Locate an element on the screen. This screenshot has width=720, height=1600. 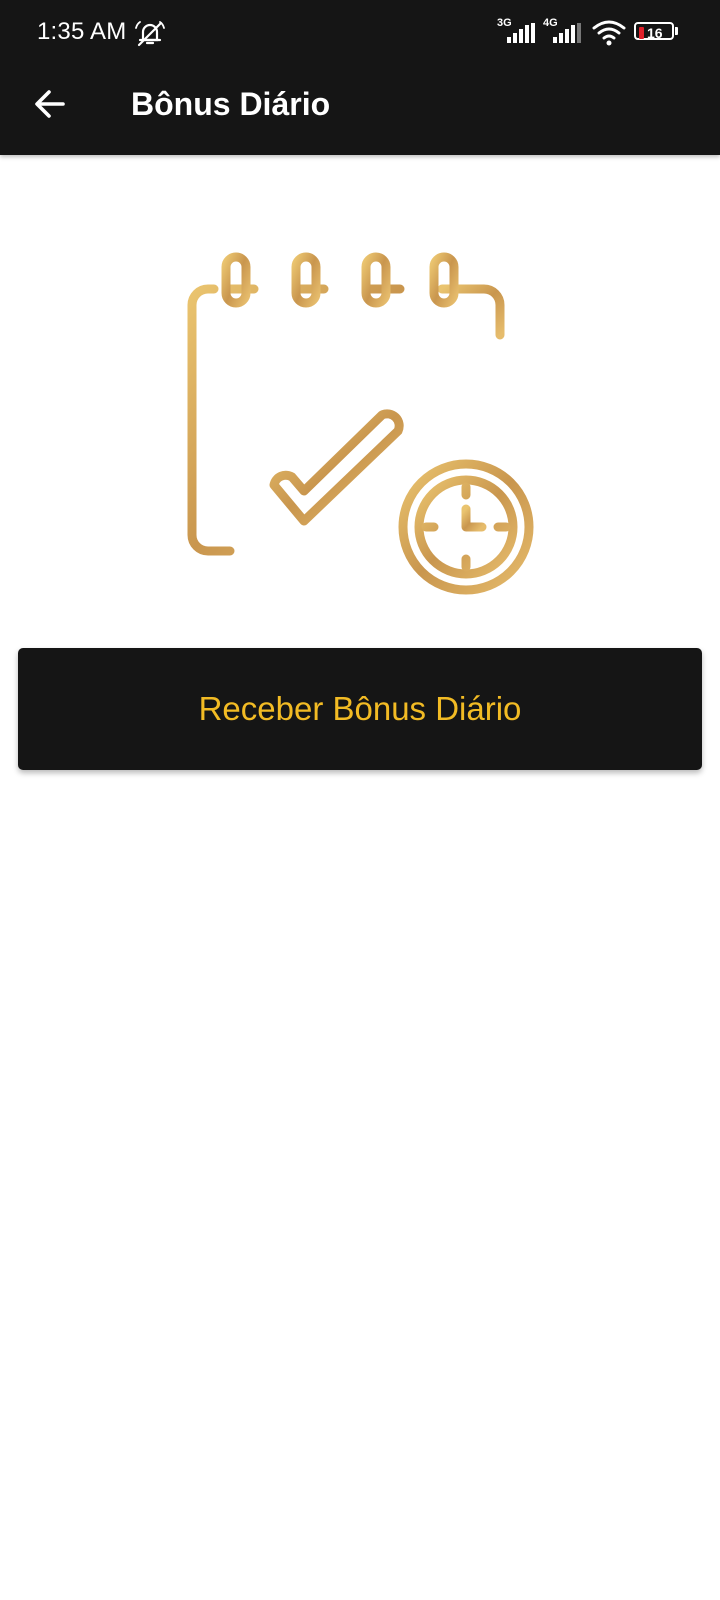
back-button is located at coordinates (50, 104).